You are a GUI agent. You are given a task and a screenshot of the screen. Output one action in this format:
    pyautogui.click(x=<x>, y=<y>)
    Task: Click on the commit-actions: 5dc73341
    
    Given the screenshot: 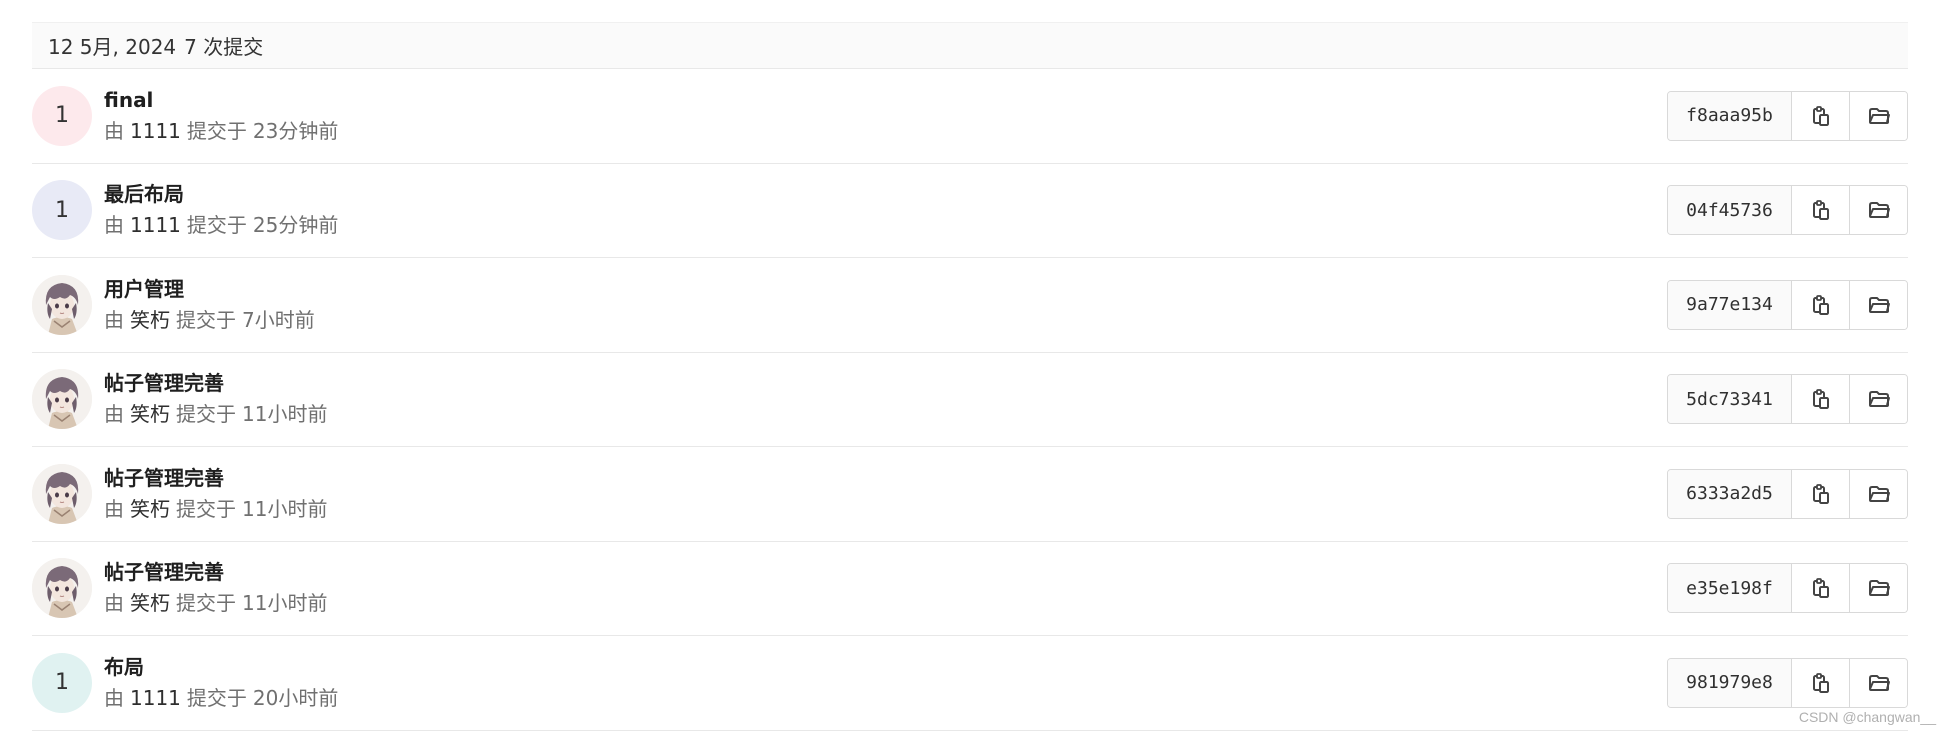 What is the action you would take?
    pyautogui.click(x=1787, y=399)
    